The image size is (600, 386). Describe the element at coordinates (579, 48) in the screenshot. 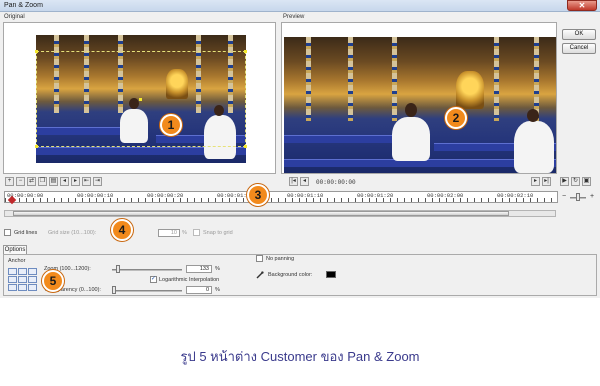

I see `cancel-button: Cancel` at that location.